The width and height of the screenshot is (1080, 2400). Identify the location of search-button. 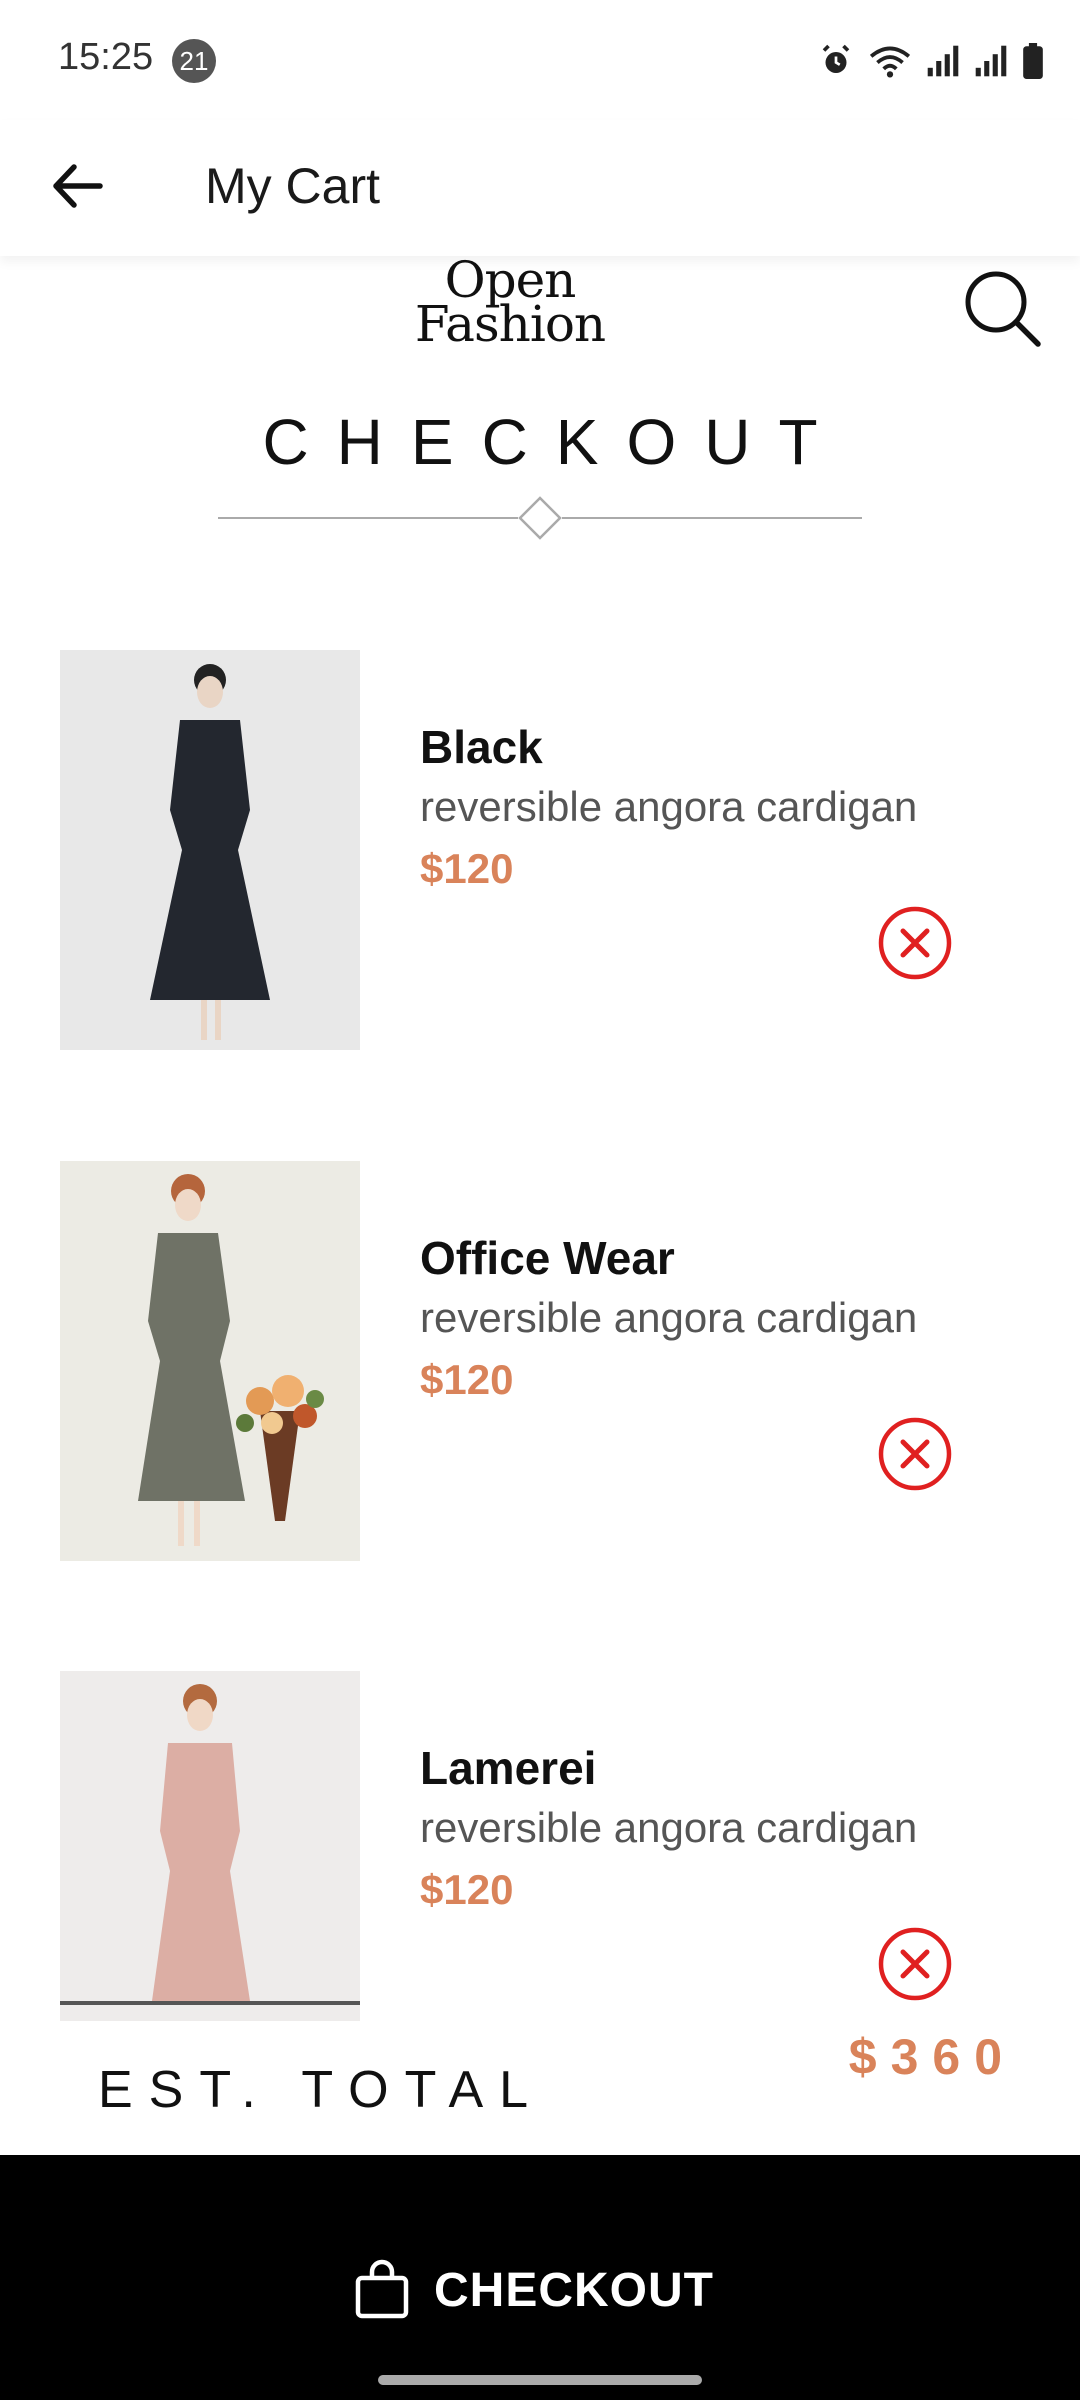
(1002, 308).